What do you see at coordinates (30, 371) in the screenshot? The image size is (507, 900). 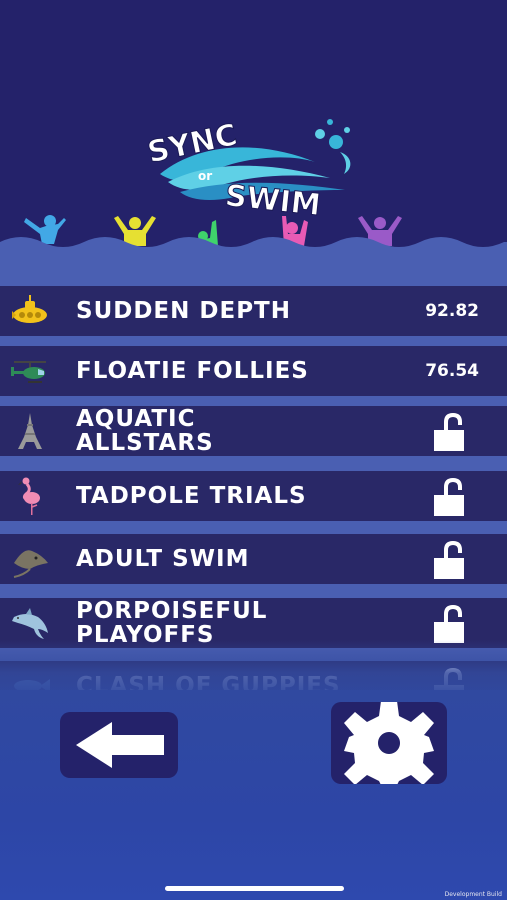 I see `helicopter-icon` at bounding box center [30, 371].